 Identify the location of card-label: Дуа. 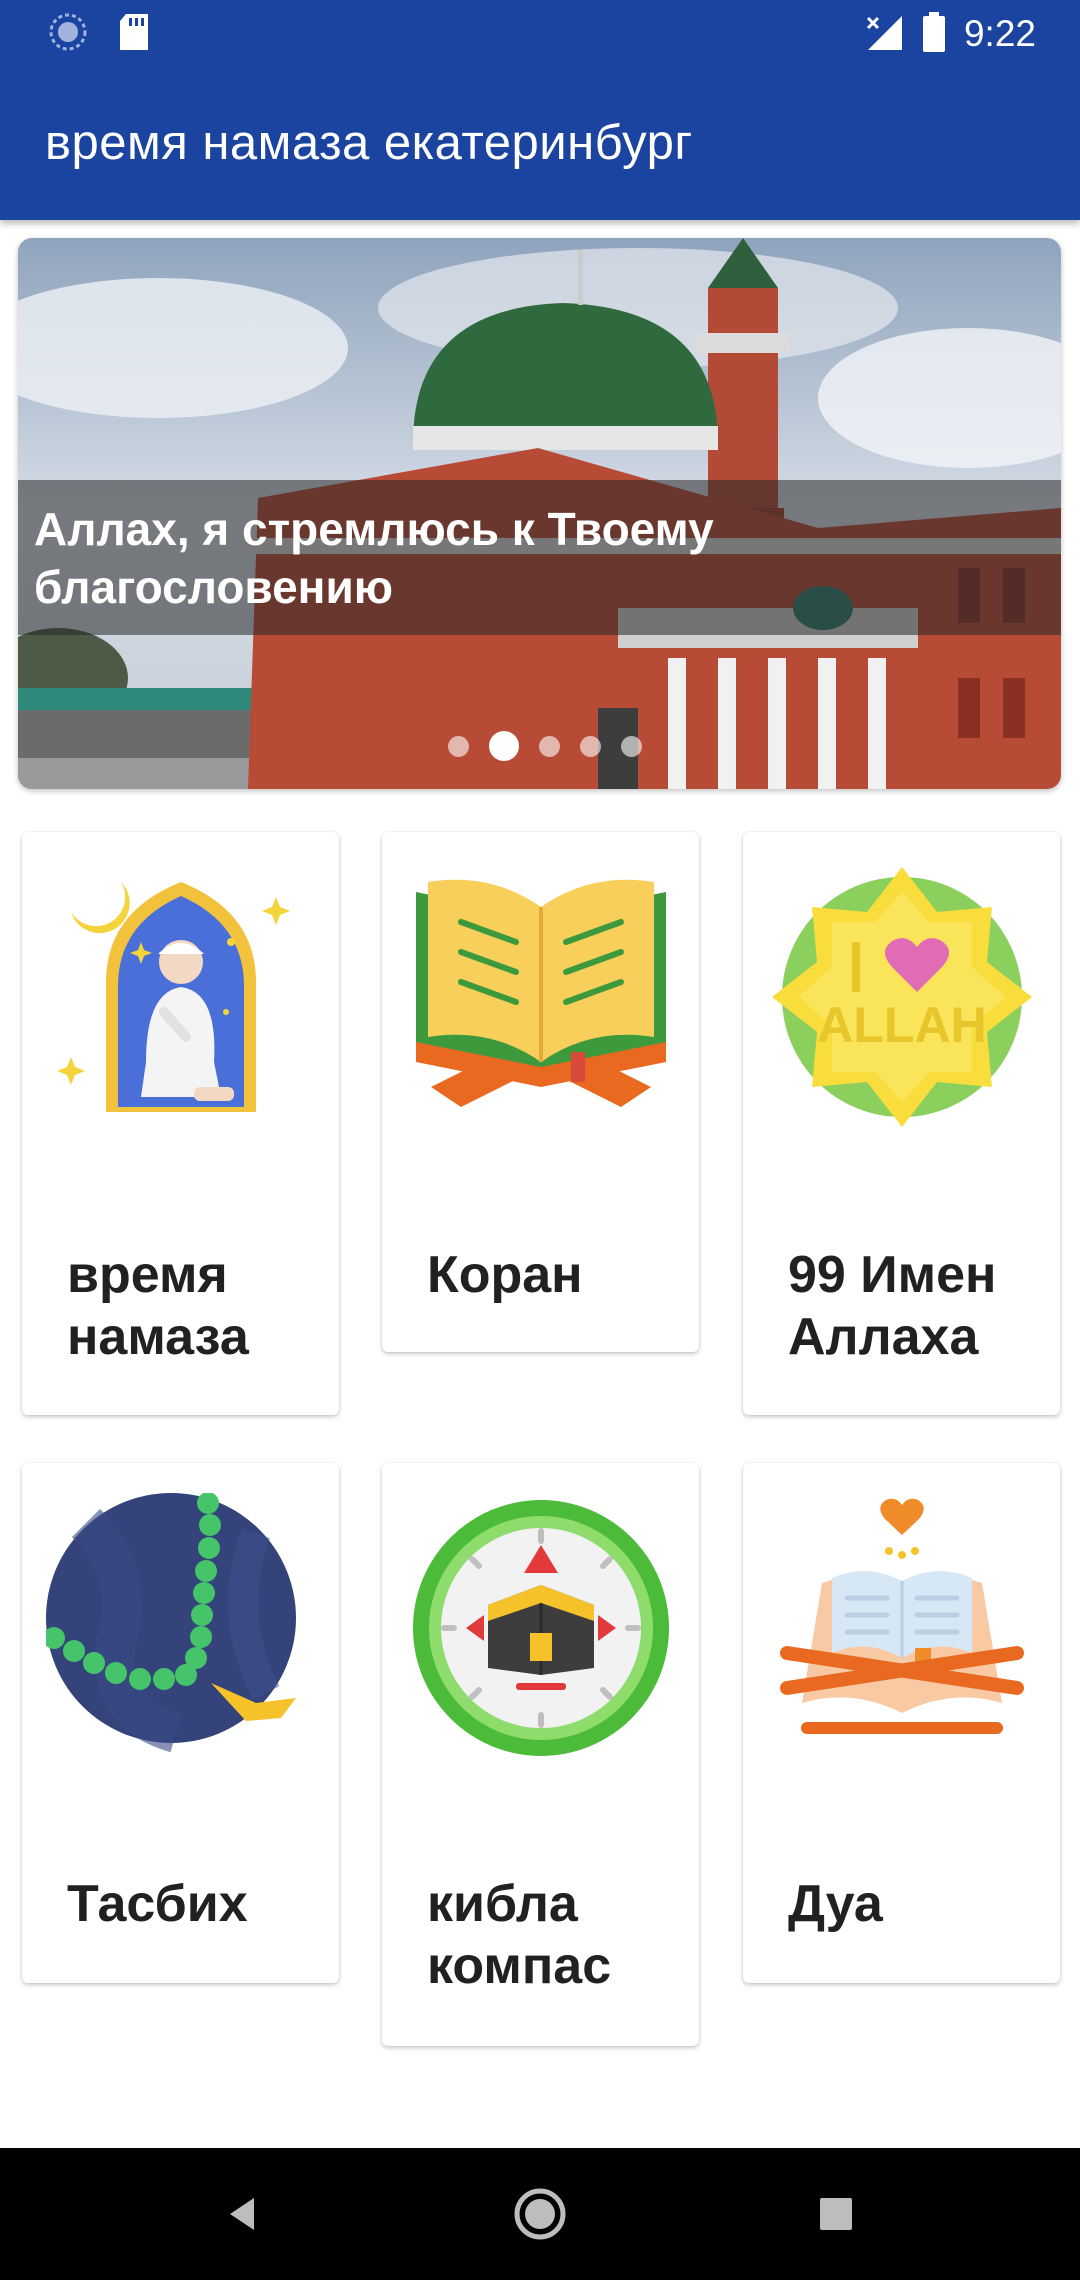
(835, 1904).